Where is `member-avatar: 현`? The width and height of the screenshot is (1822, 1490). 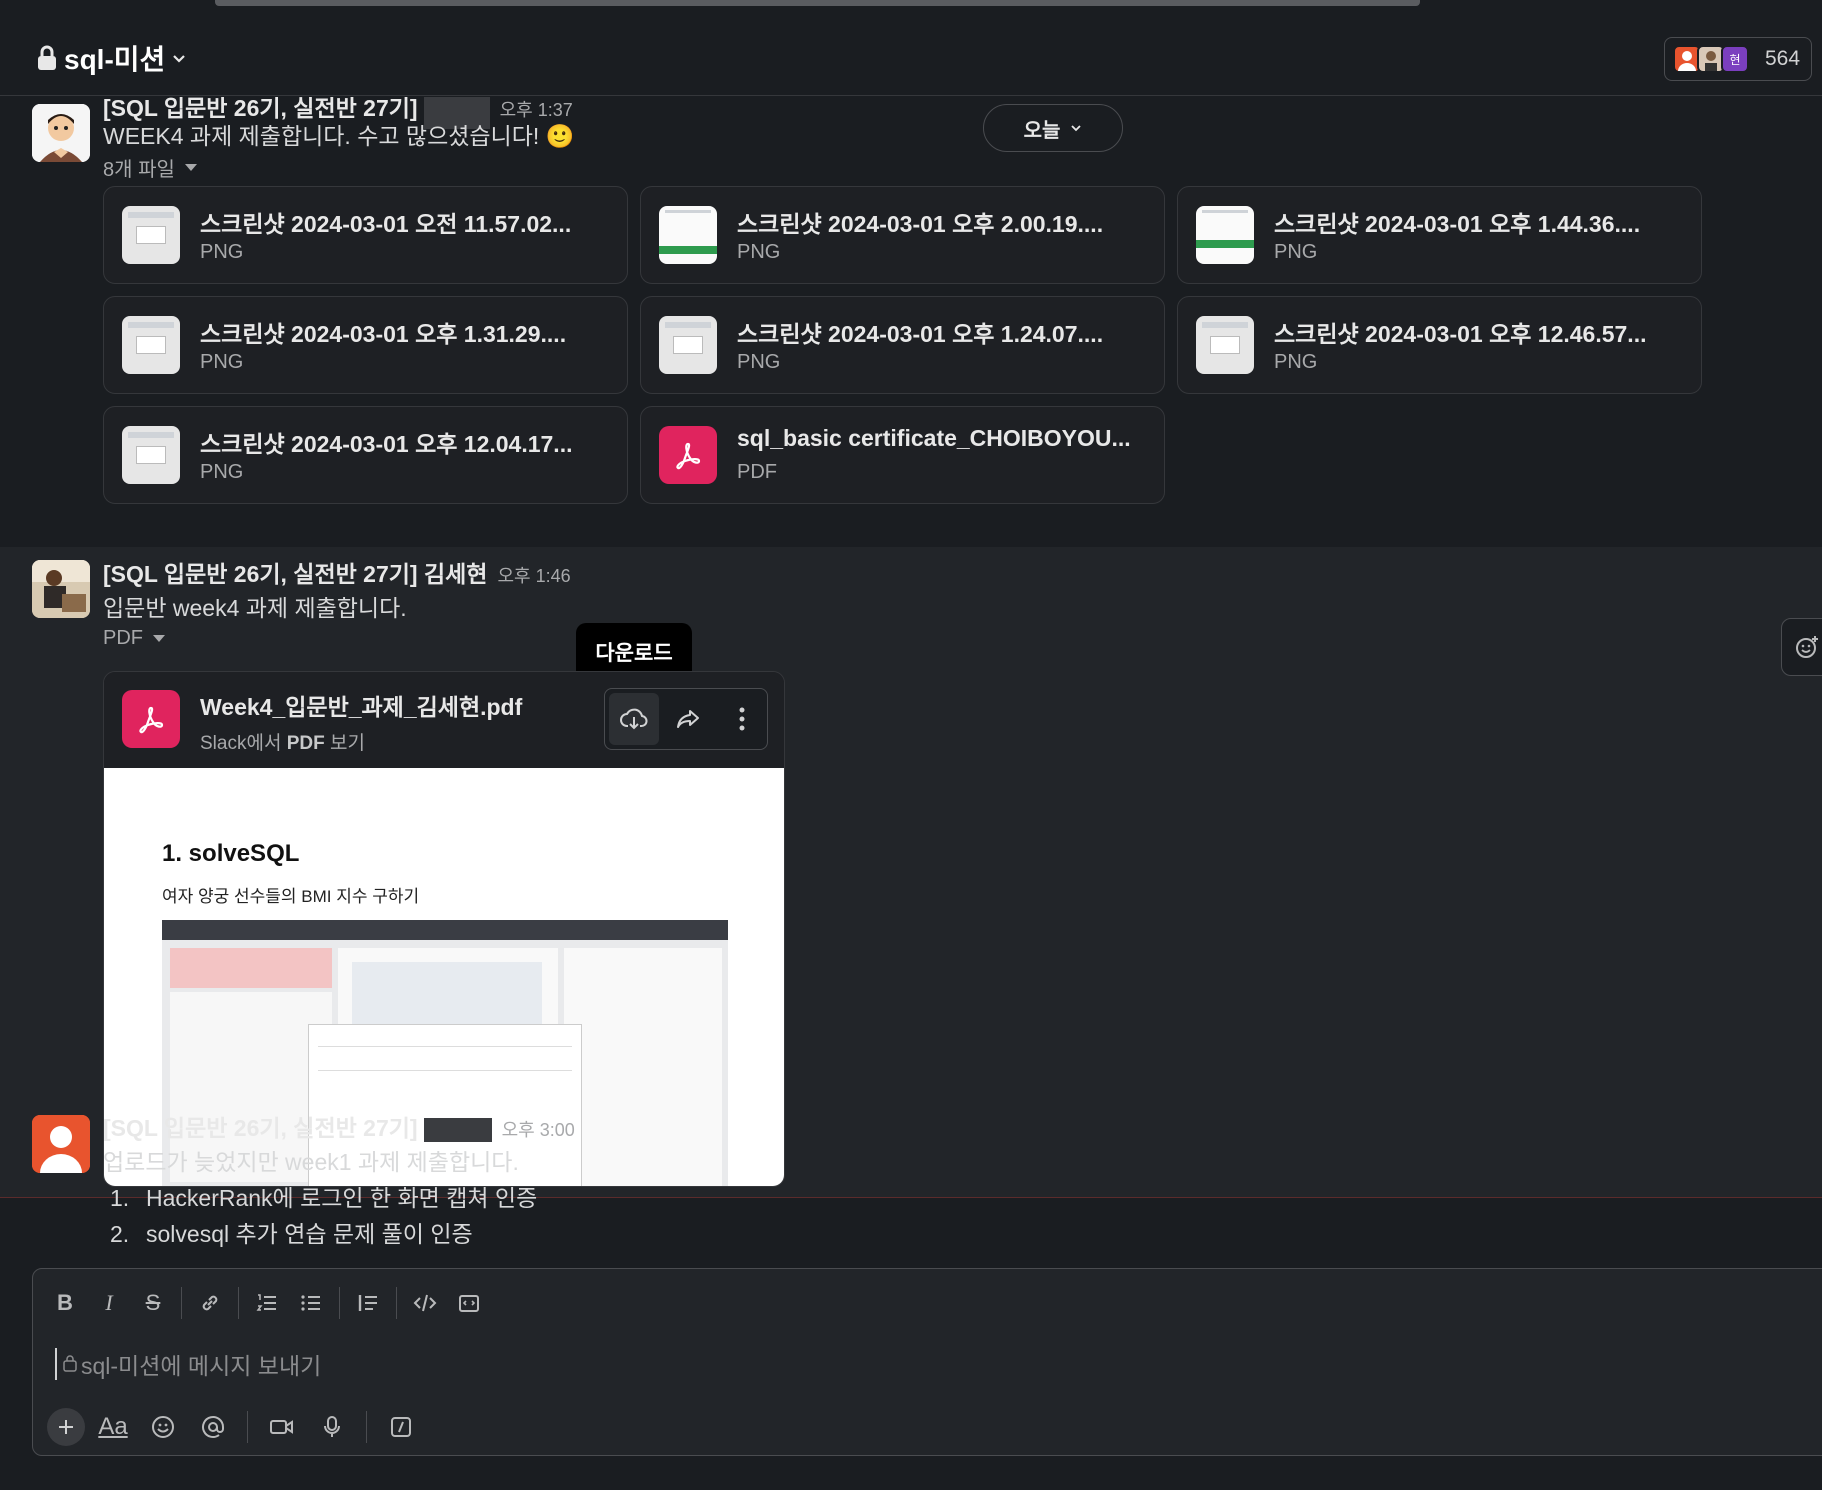
member-avatar: 현 is located at coordinates (1735, 59).